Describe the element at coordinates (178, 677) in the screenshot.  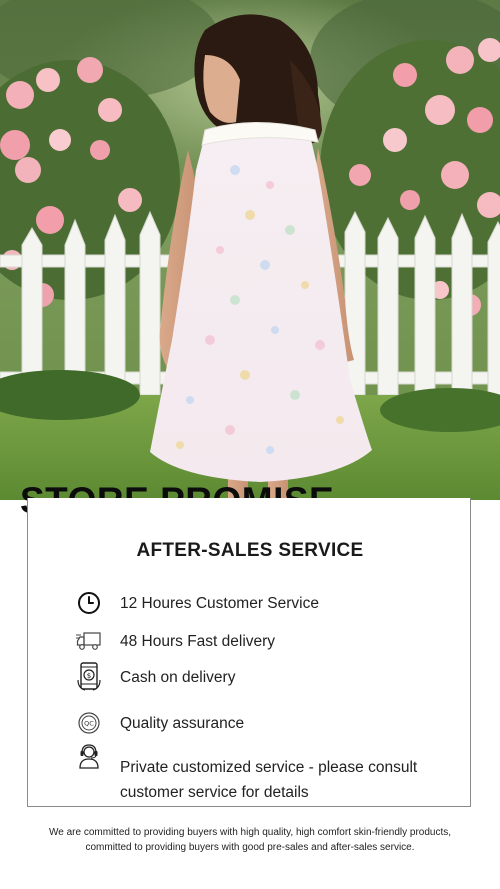
I see `service-label: Cash on delivery` at that location.